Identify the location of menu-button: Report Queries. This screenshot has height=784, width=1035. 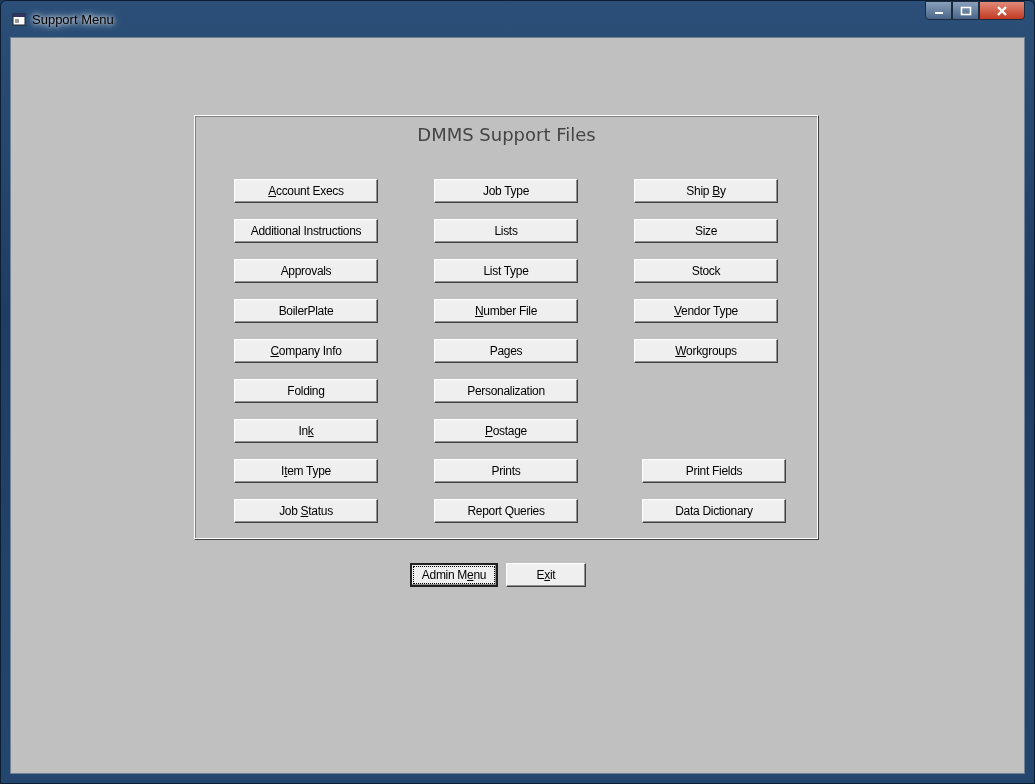
(506, 511).